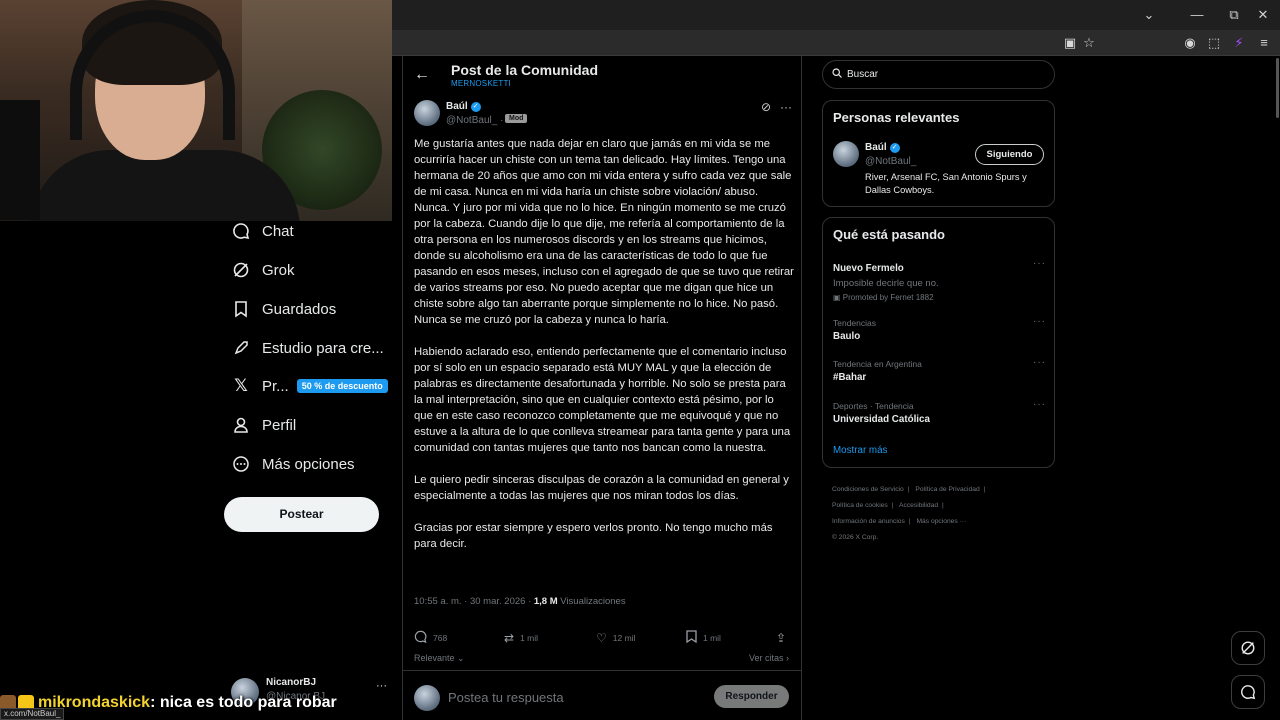  Describe the element at coordinates (1089, 43) in the screenshot. I see `star-icon: ☆` at that location.